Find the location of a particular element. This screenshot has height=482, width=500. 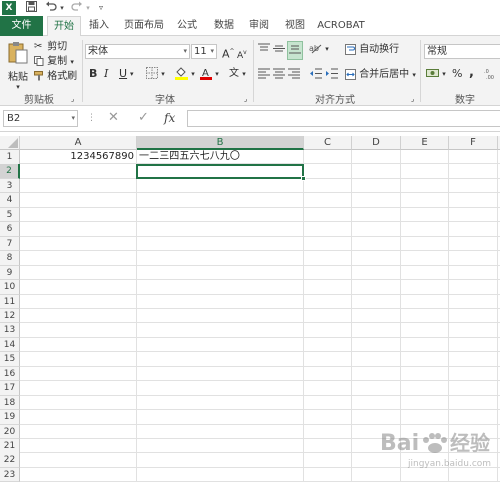

redo-dropdown-icon: ▾ is located at coordinates (88, 8).